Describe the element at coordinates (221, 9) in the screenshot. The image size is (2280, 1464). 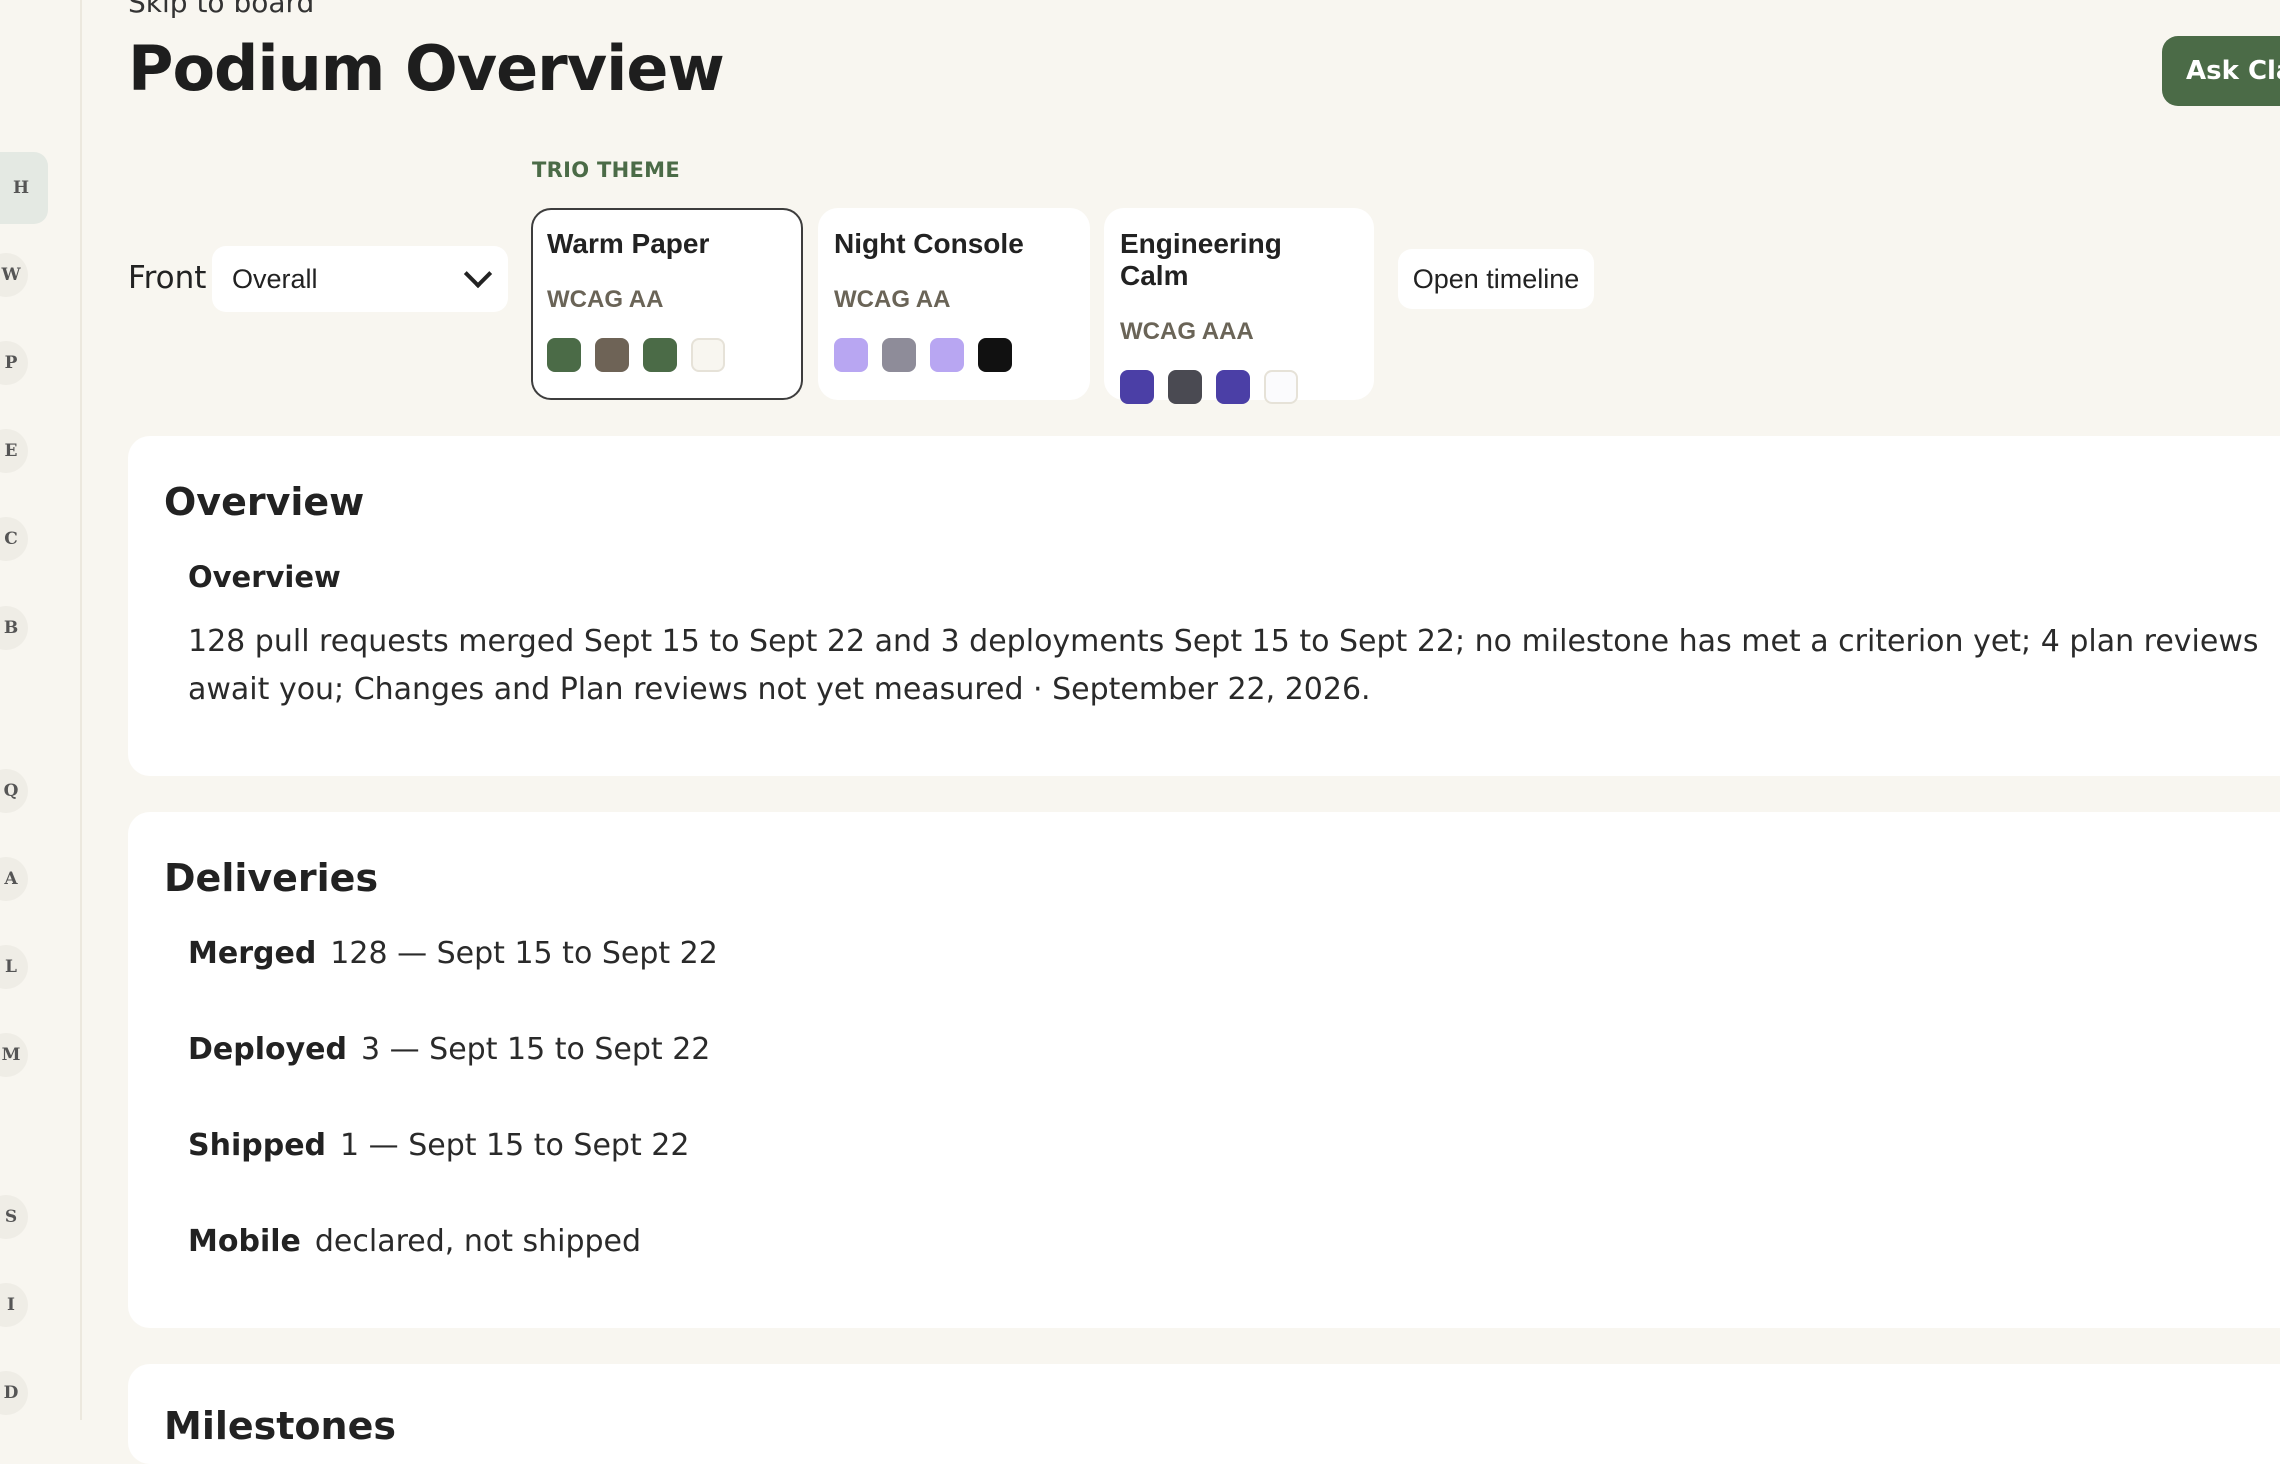
I see `skip-to-board-link: Skip to board` at that location.